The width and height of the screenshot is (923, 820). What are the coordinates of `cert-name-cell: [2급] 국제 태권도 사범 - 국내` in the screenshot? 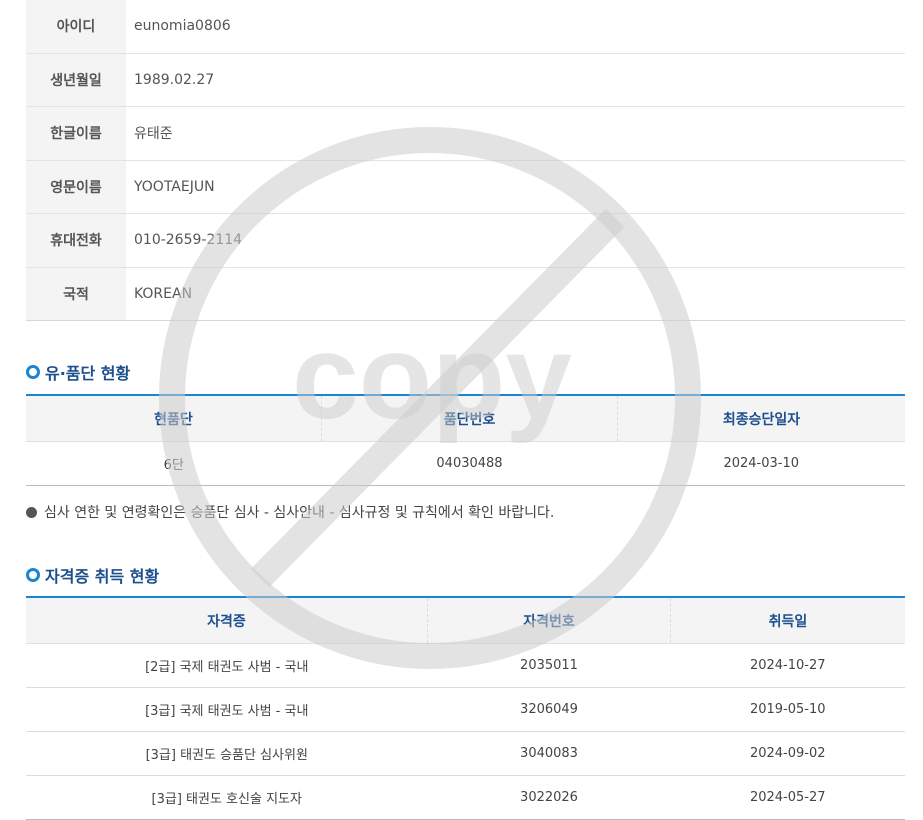 It's located at (227, 665).